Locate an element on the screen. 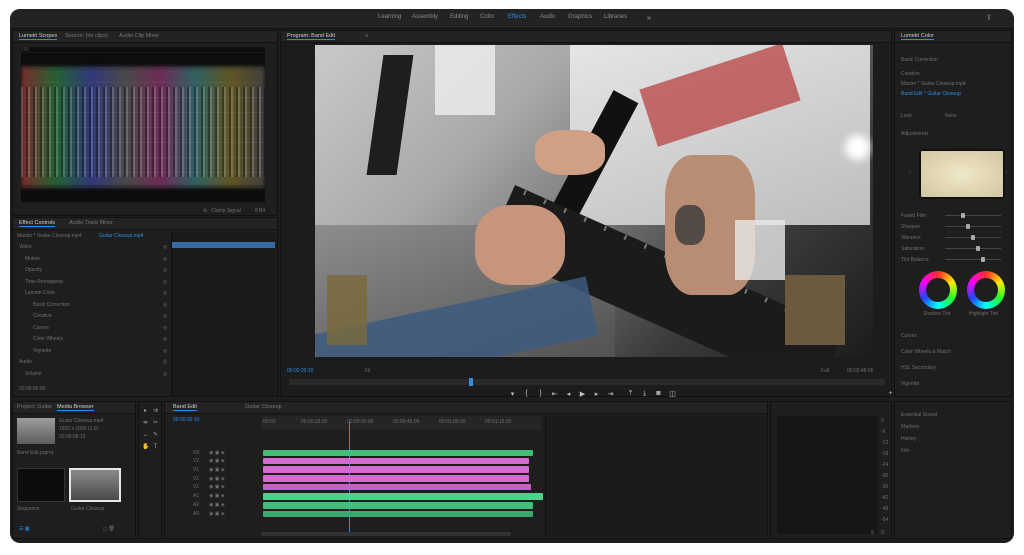 This screenshot has height=555, width=1024. workspace-tab-effects: Effects is located at coordinates (517, 17).